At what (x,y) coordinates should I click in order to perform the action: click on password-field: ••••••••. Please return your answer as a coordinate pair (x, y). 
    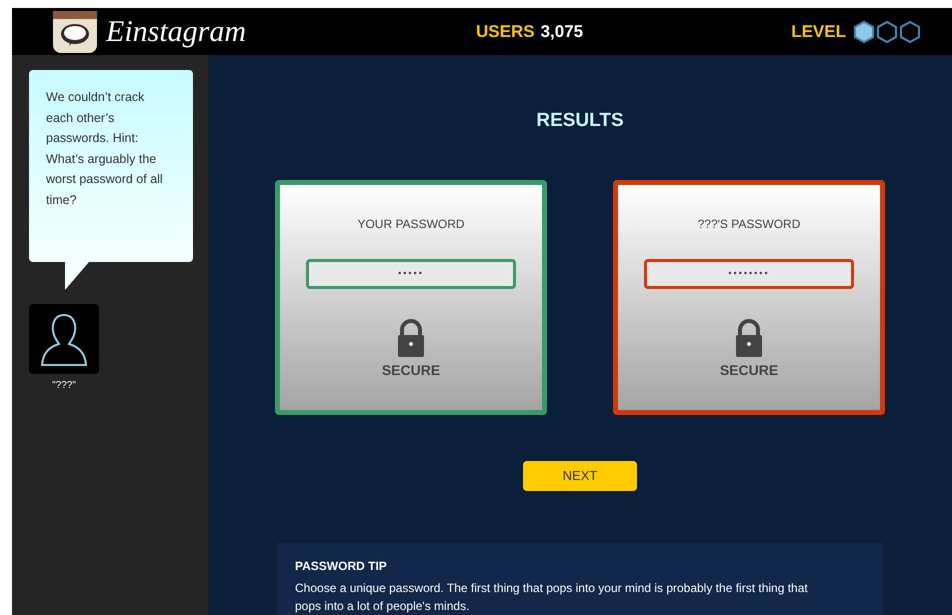
    Looking at the image, I should click on (749, 273).